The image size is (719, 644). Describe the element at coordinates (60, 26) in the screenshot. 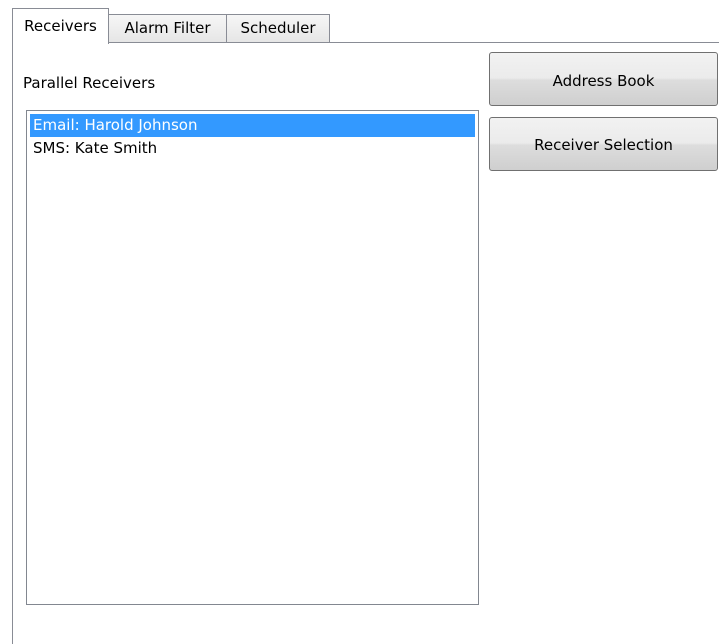

I see `tab-receivers: Receivers` at that location.